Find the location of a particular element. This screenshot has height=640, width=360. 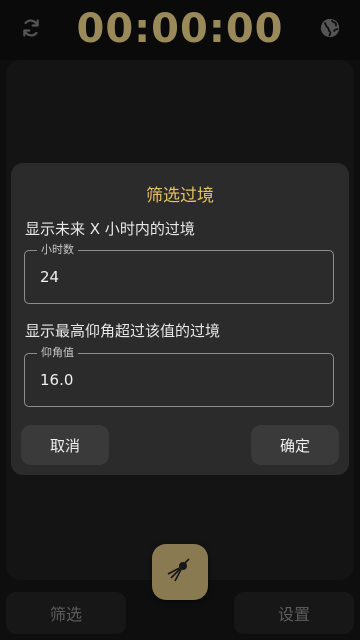

filter-button: 筛选 is located at coordinates (66, 613).